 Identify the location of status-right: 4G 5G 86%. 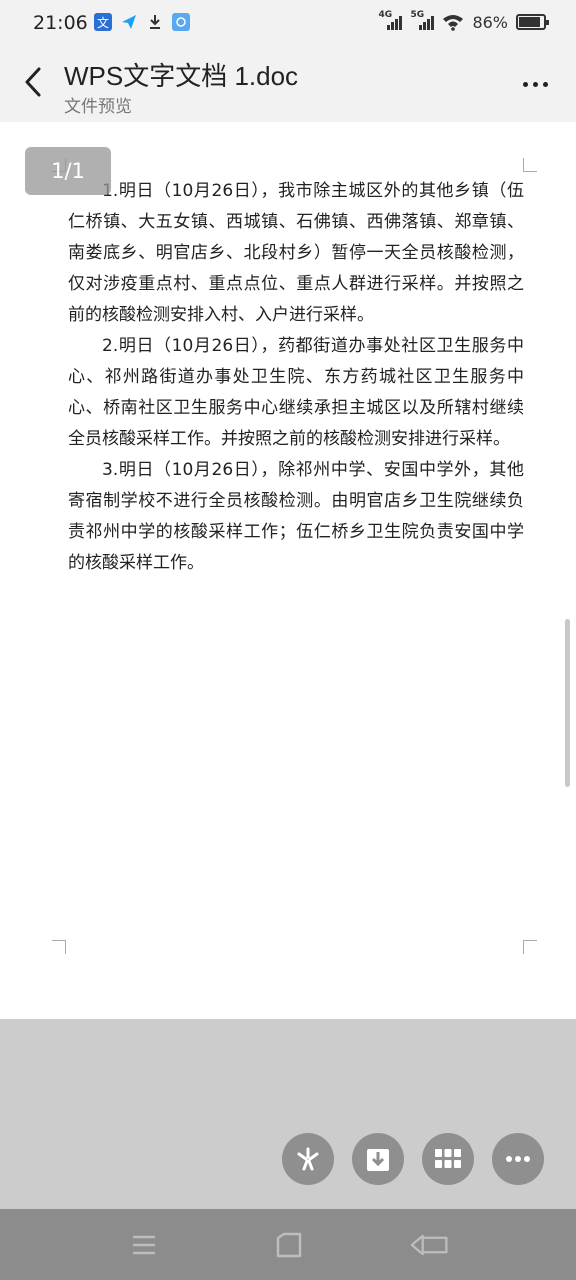
(463, 21).